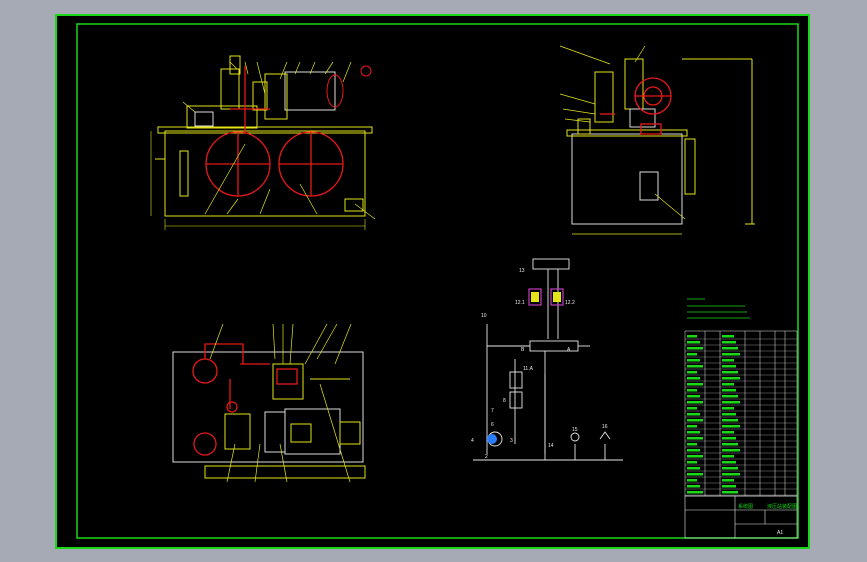 Image resolution: width=867 pixels, height=562 pixels. What do you see at coordinates (492, 411) in the screenshot?
I see `label-filter: 7` at bounding box center [492, 411].